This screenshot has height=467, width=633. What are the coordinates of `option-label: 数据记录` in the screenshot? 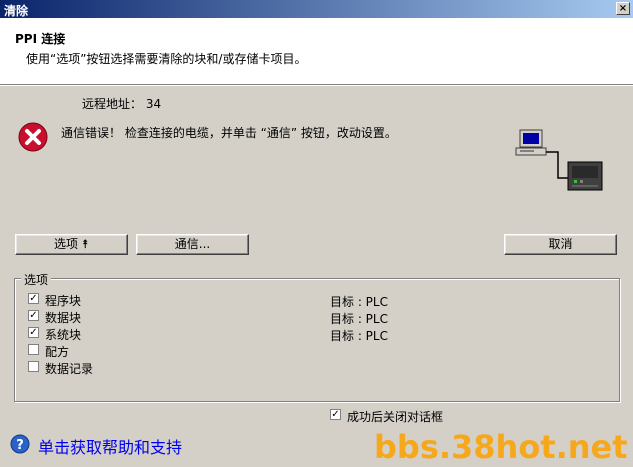 It's located at (69, 369).